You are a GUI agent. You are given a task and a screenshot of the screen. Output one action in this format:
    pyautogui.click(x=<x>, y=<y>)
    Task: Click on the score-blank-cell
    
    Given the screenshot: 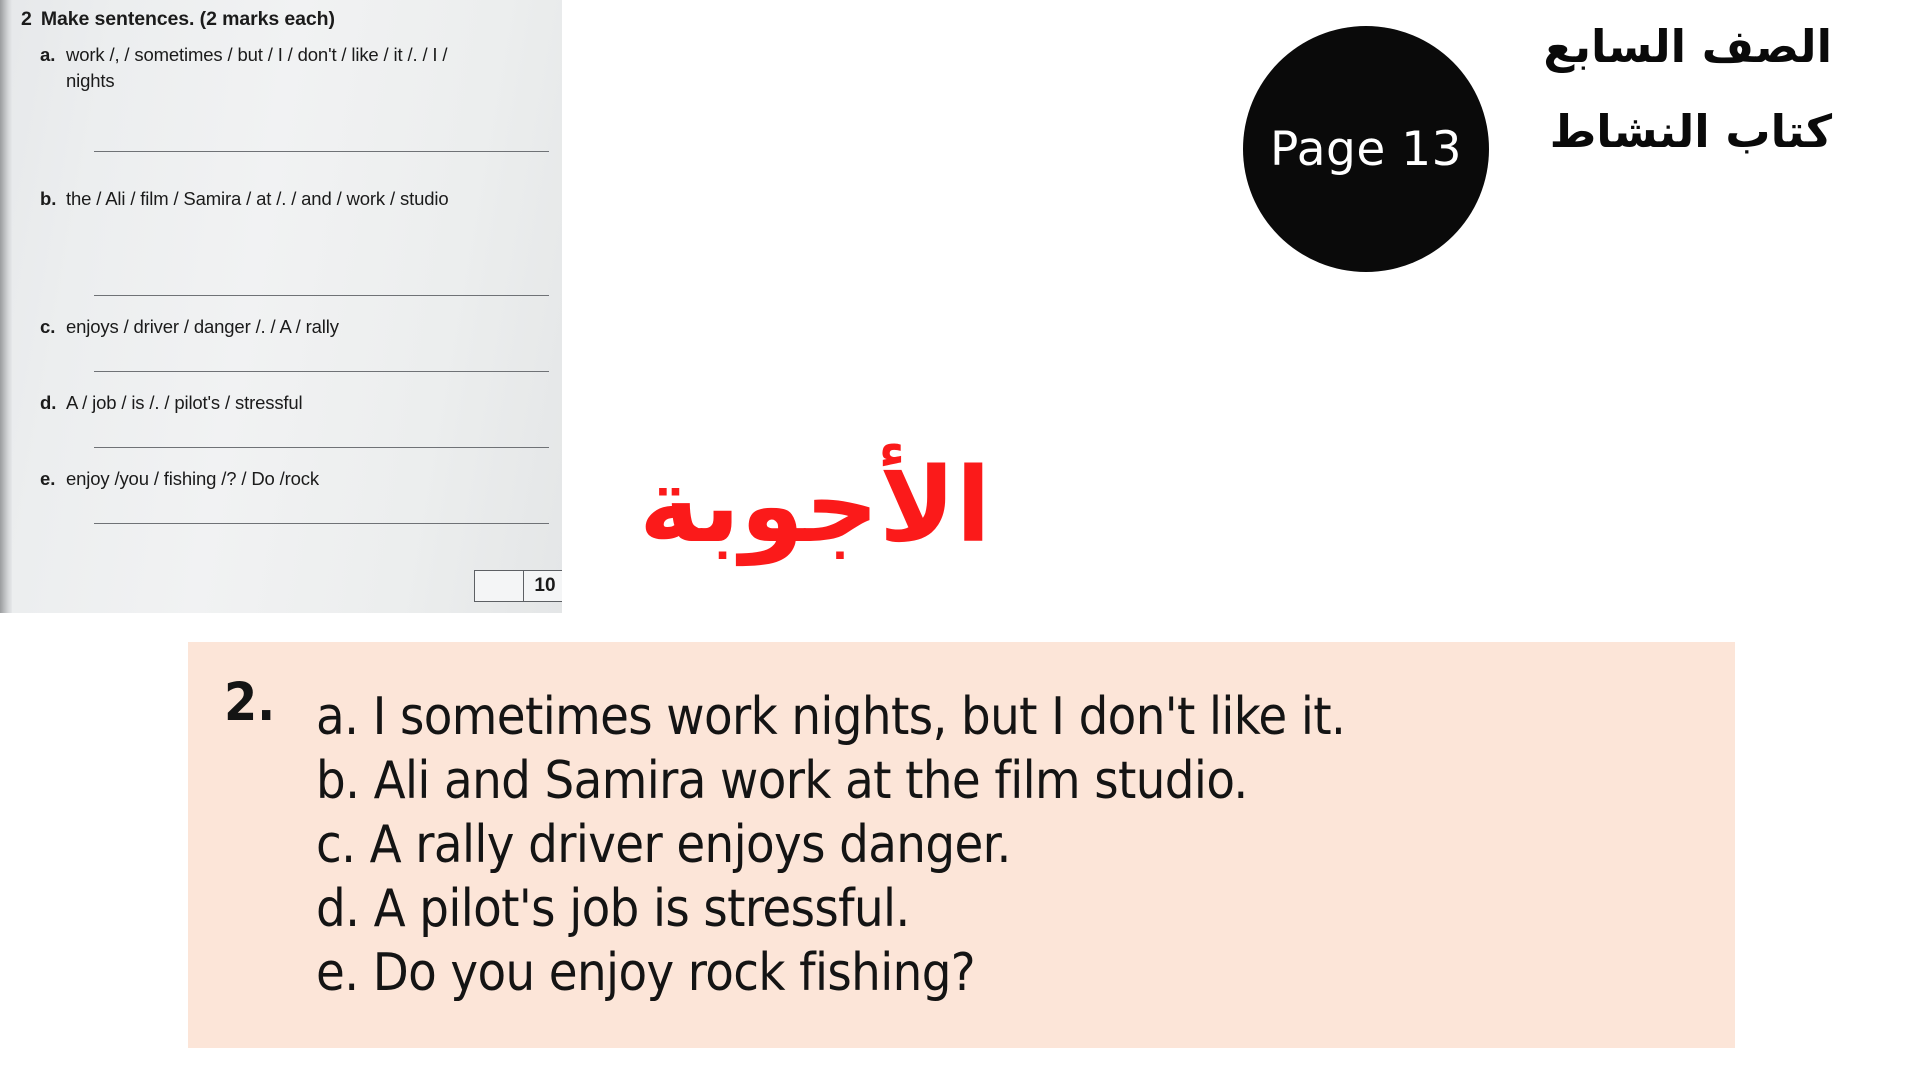 What is the action you would take?
    pyautogui.click(x=499, y=586)
    